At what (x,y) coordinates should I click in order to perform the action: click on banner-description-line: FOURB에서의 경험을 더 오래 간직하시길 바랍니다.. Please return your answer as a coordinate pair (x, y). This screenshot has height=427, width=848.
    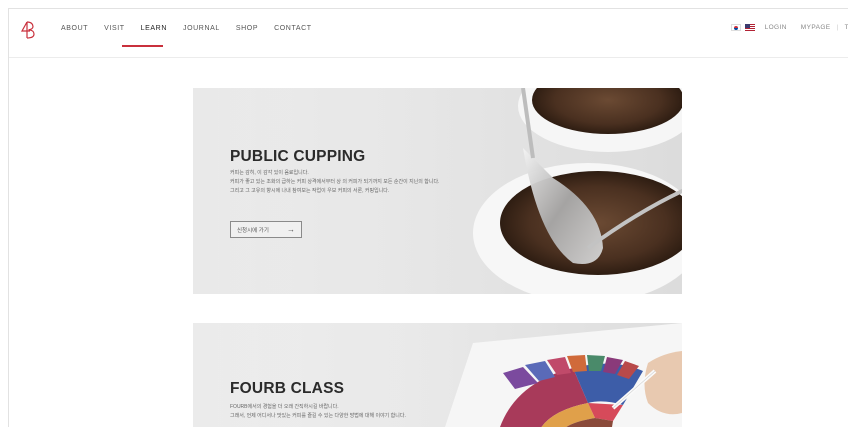
    Looking at the image, I should click on (284, 407).